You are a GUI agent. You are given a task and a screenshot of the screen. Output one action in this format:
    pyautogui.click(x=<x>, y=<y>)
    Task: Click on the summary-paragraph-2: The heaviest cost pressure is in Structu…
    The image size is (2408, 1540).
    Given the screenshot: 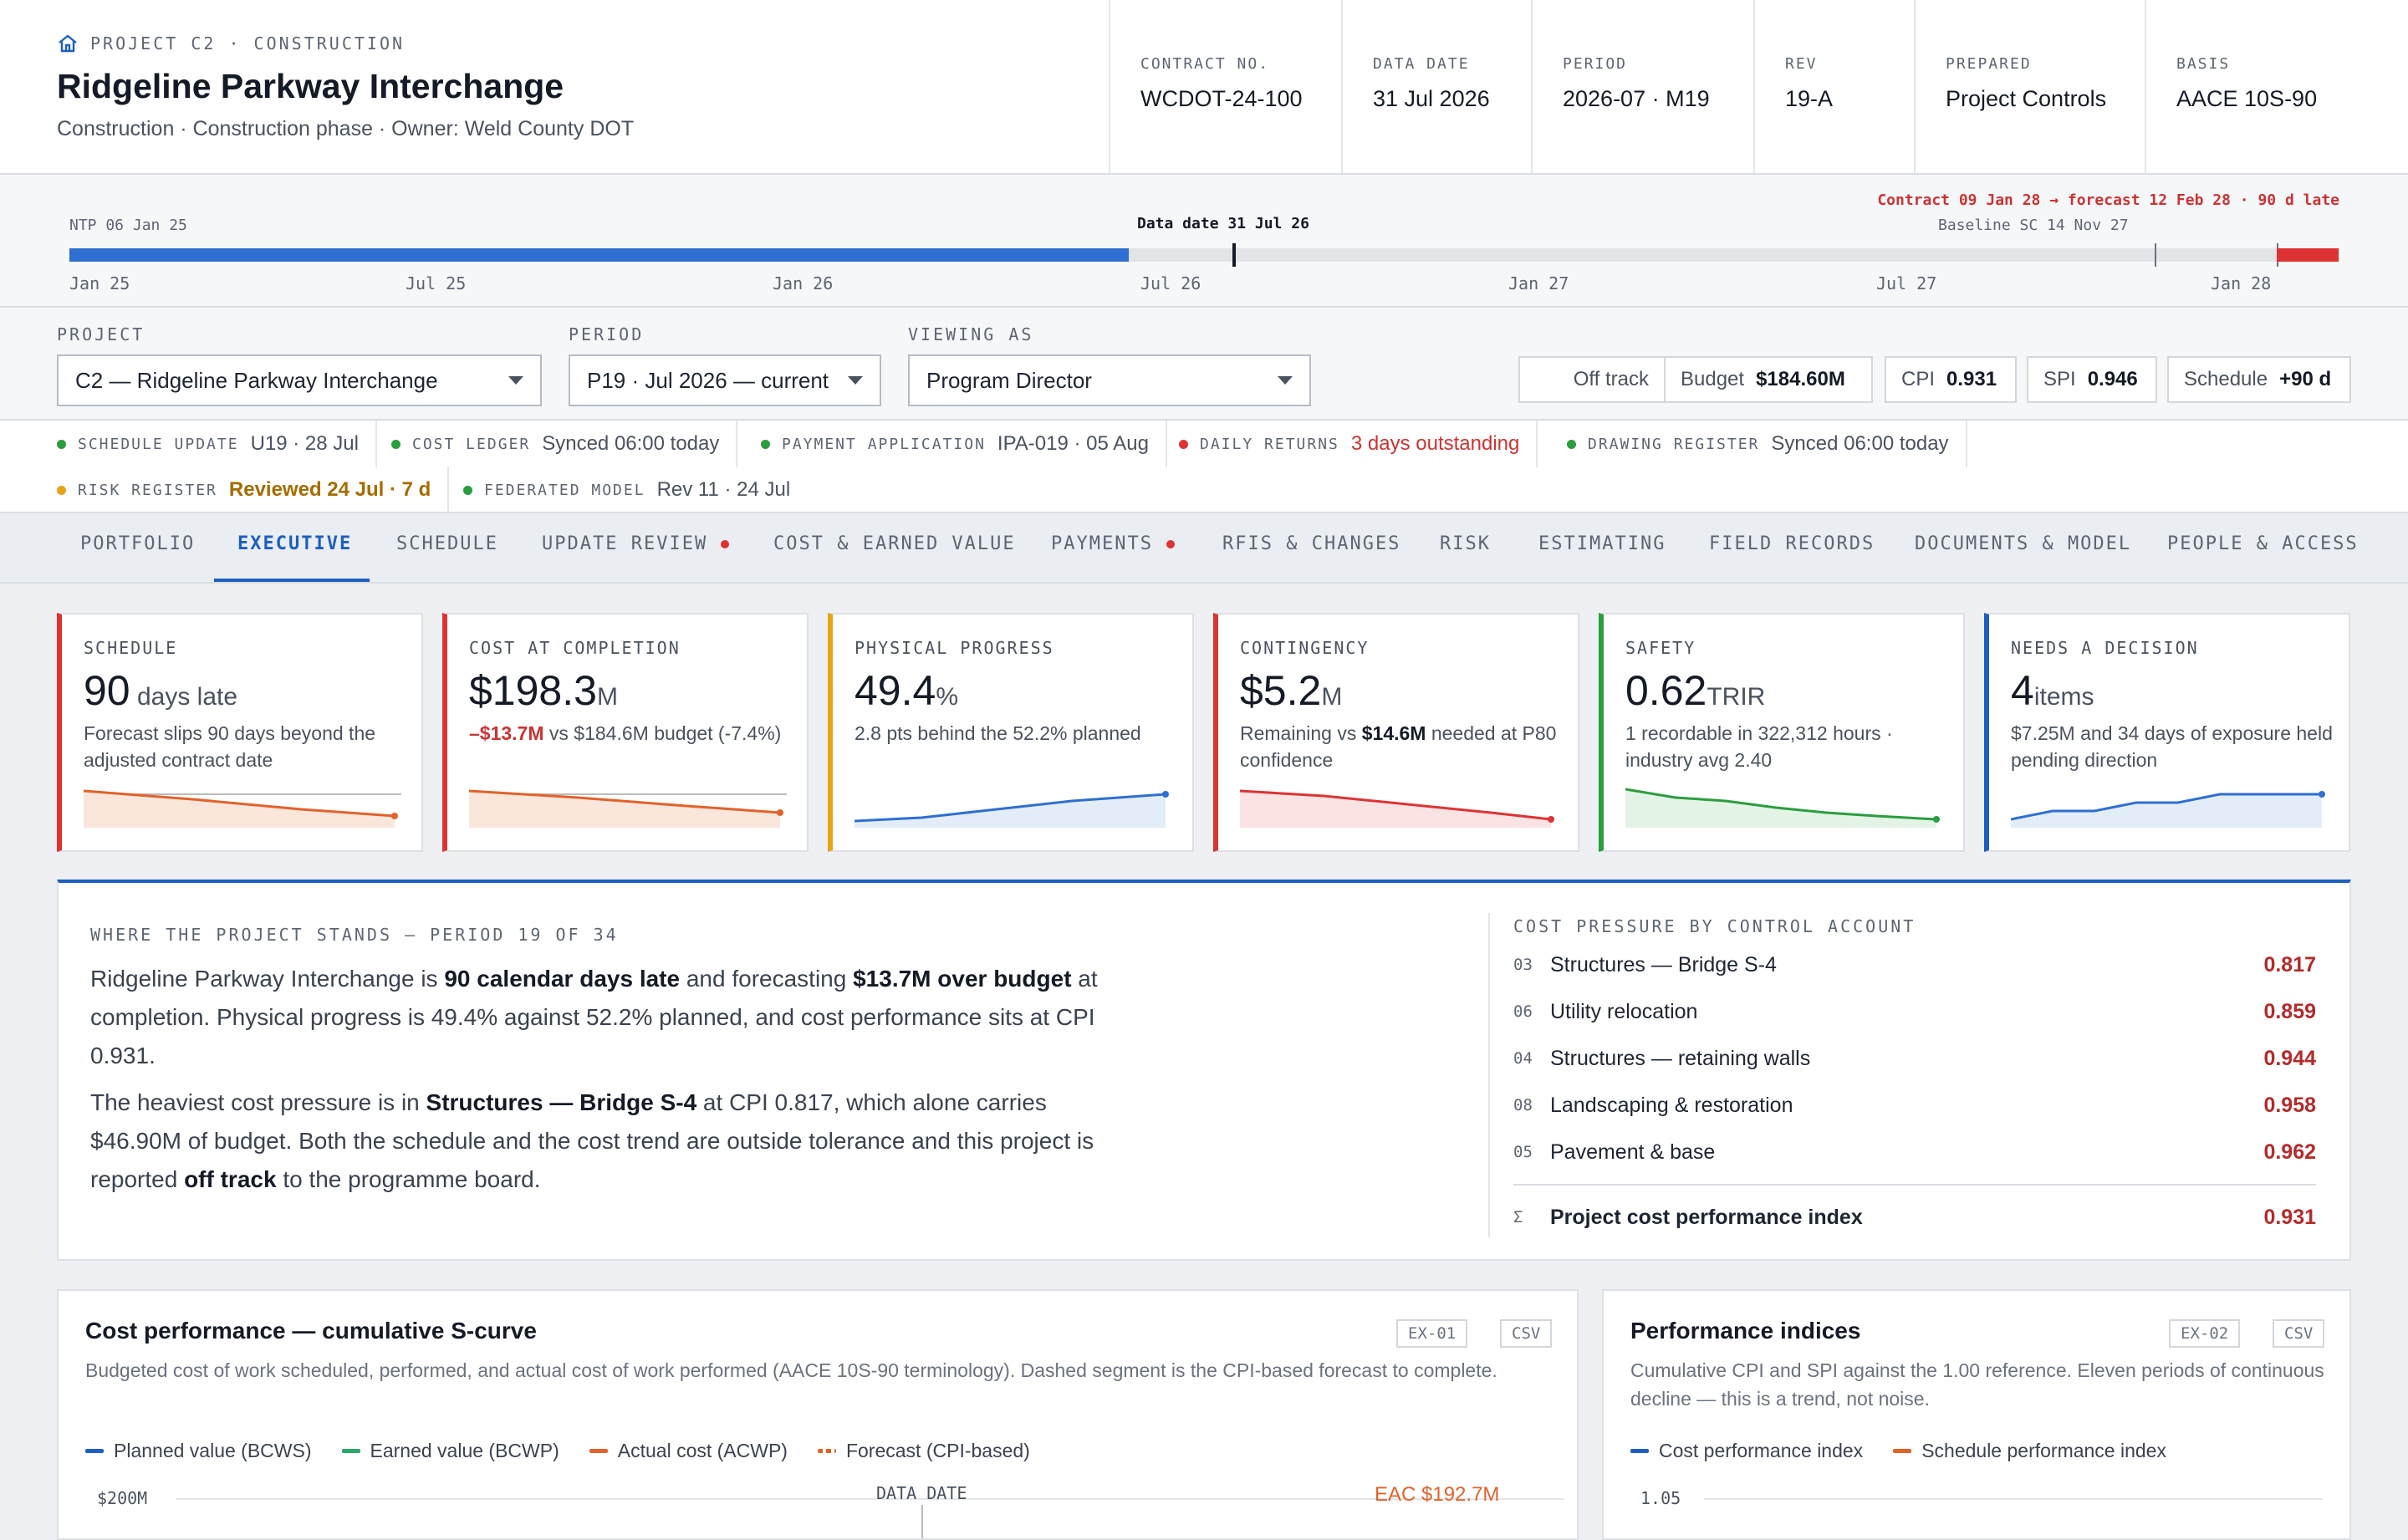 What is the action you would take?
    pyautogui.click(x=592, y=1140)
    